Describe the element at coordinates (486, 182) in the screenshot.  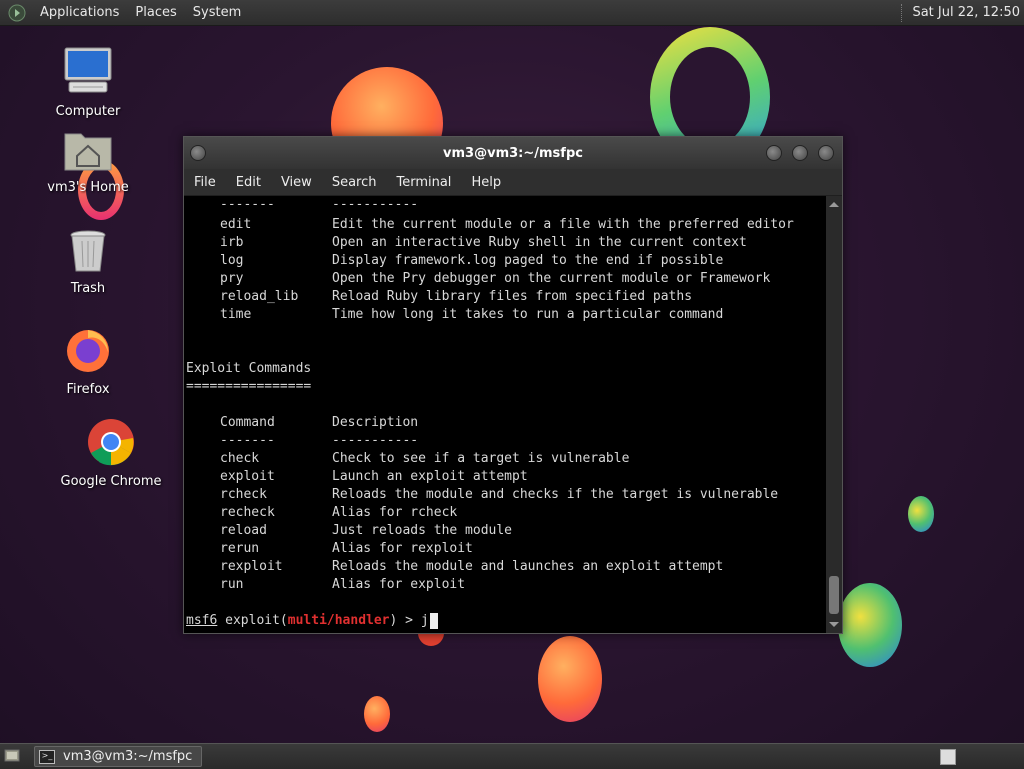
I see `menu-help: Help` at that location.